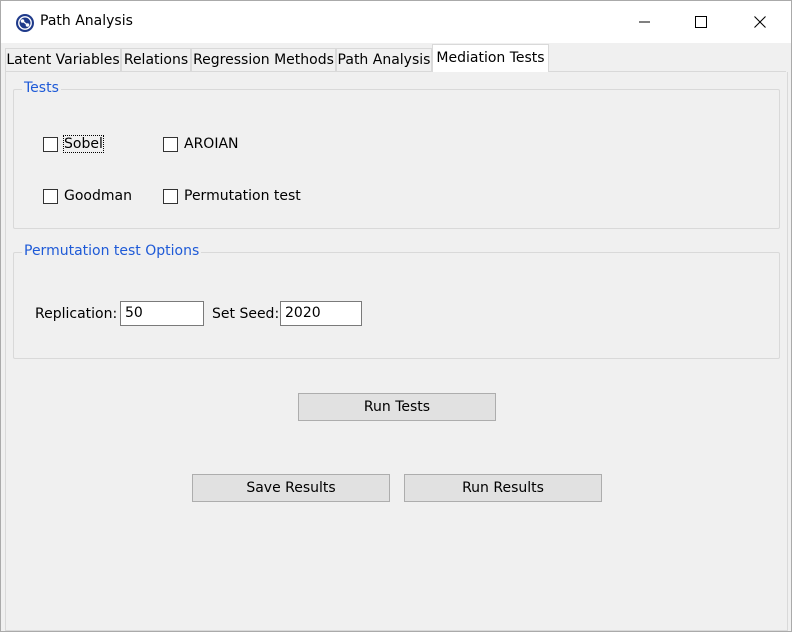 The width and height of the screenshot is (792, 632). I want to click on maximize-icon, so click(701, 22).